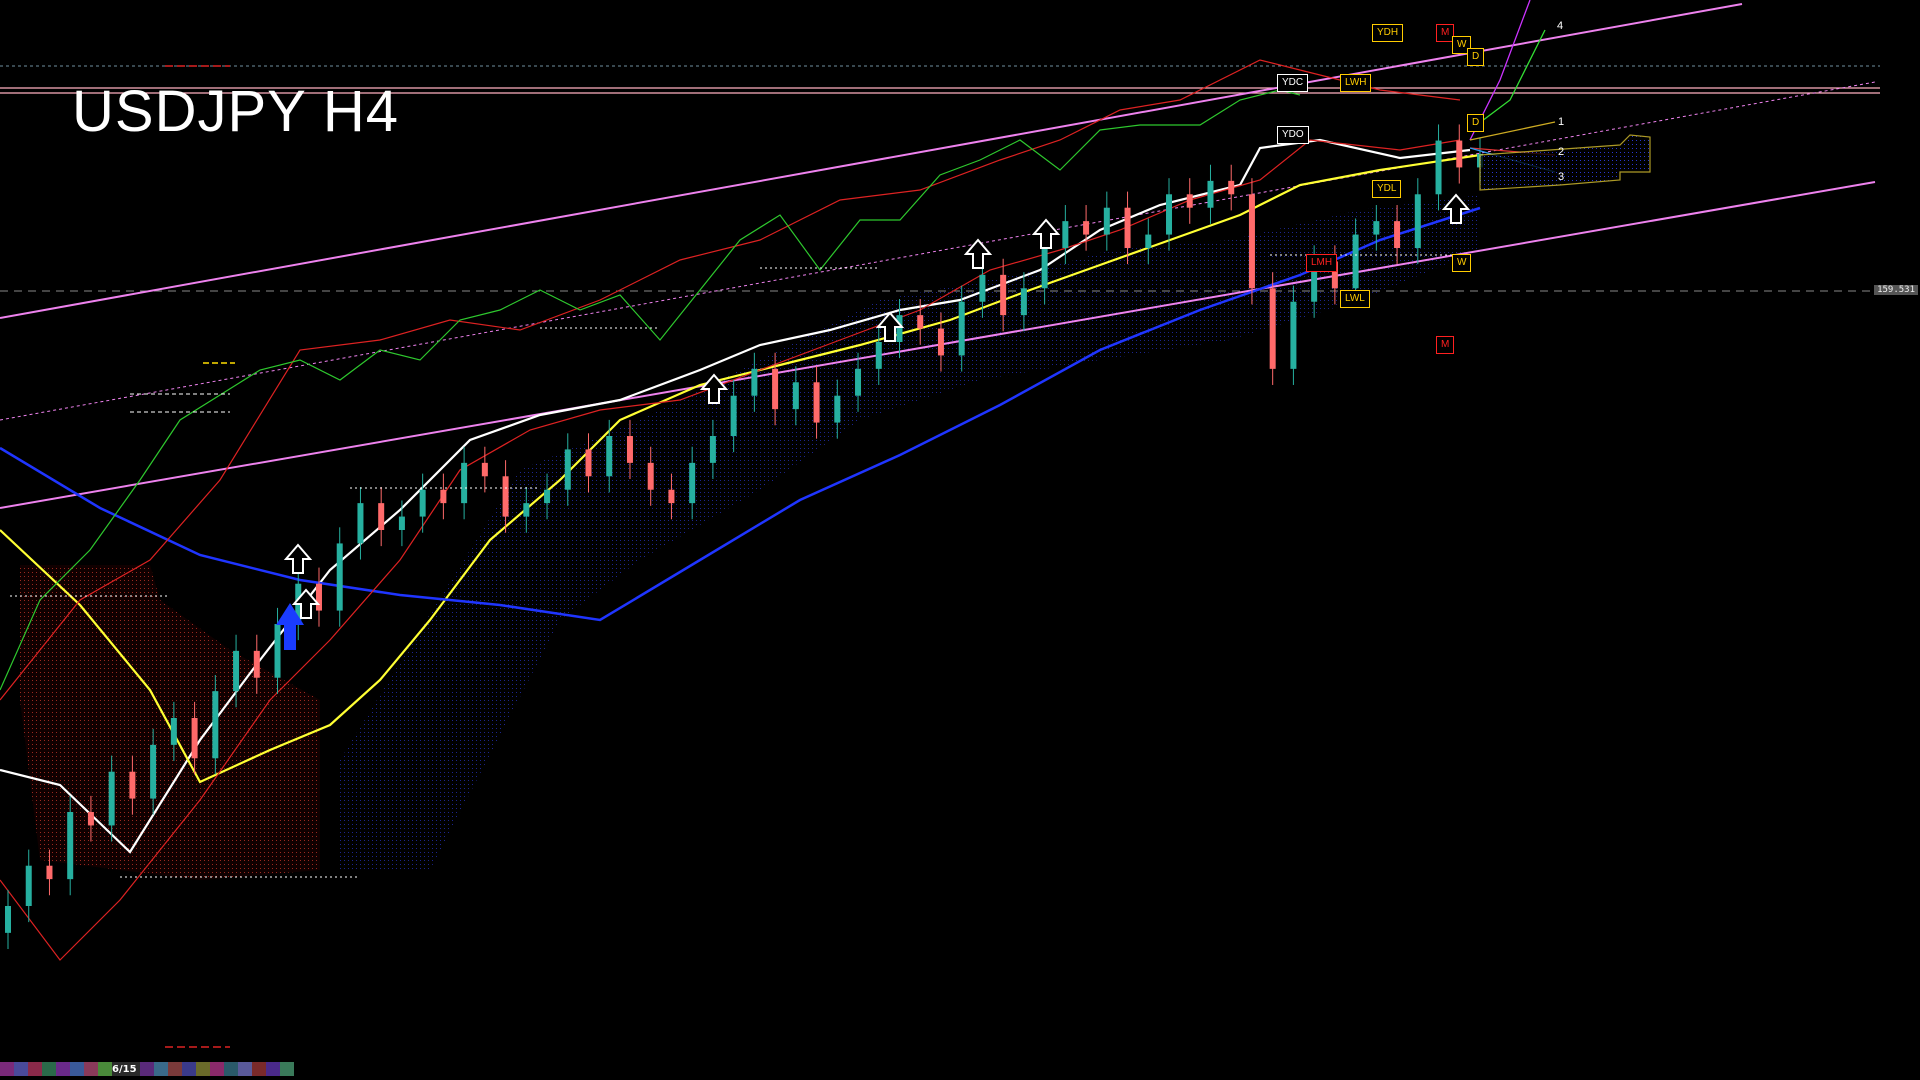 The width and height of the screenshot is (1920, 1080). I want to click on fib-label-4: 4, so click(1560, 26).